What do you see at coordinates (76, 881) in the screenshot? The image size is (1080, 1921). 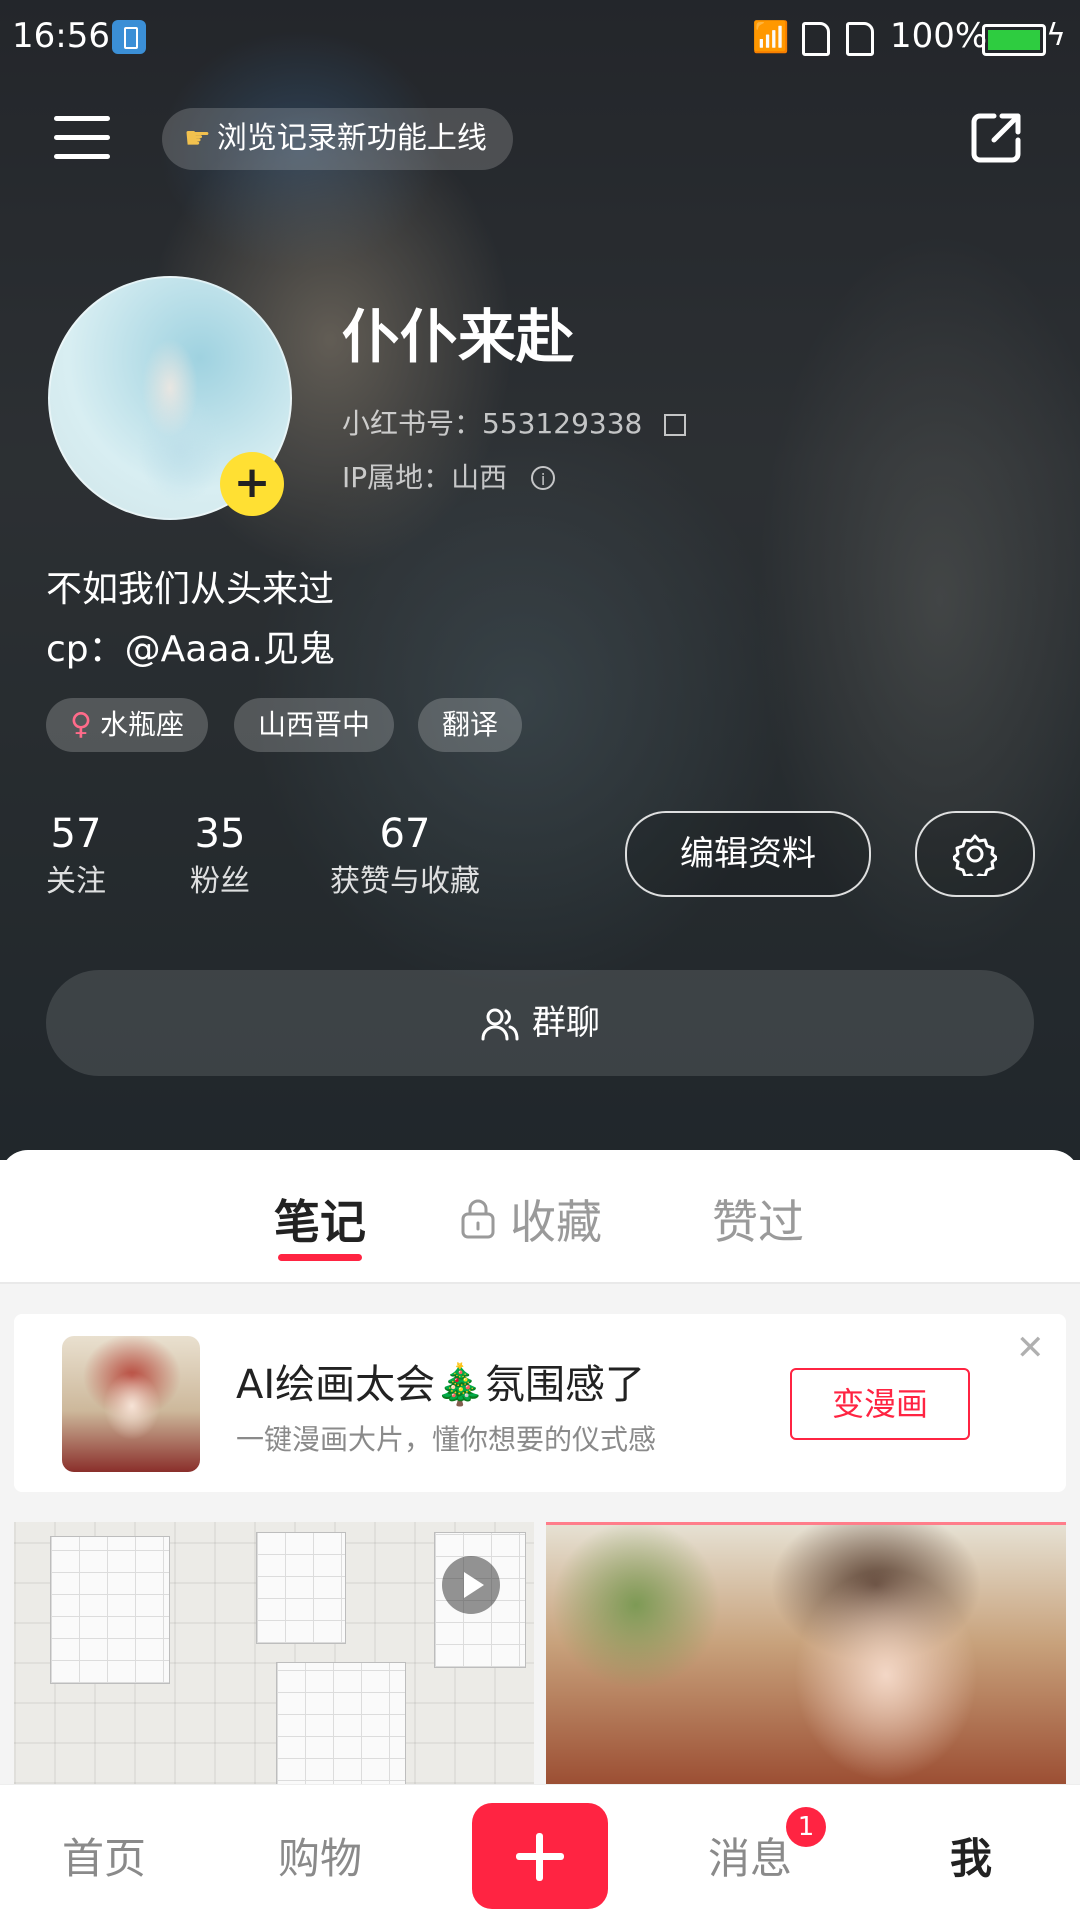 I see `stat-label: 关注` at bounding box center [76, 881].